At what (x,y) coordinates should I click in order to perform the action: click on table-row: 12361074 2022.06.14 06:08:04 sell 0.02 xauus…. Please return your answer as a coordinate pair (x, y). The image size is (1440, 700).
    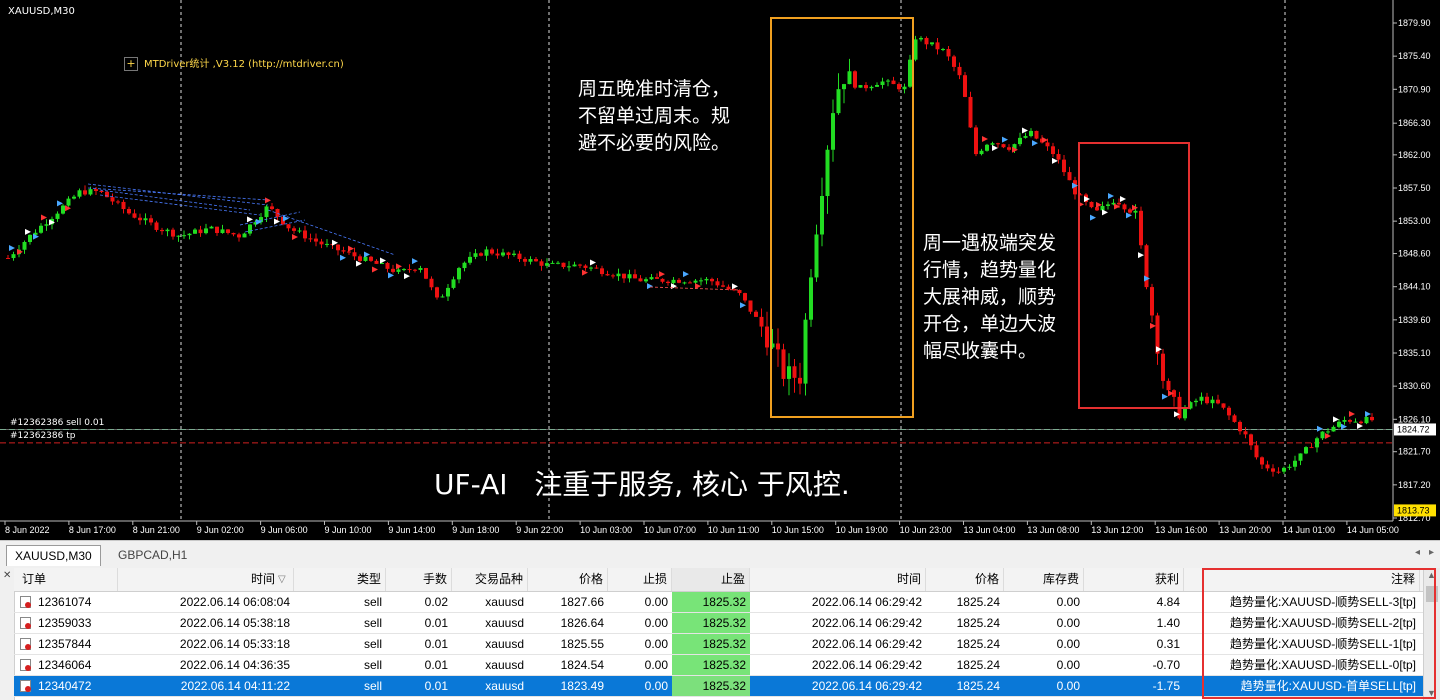
    Looking at the image, I should click on (719, 602).